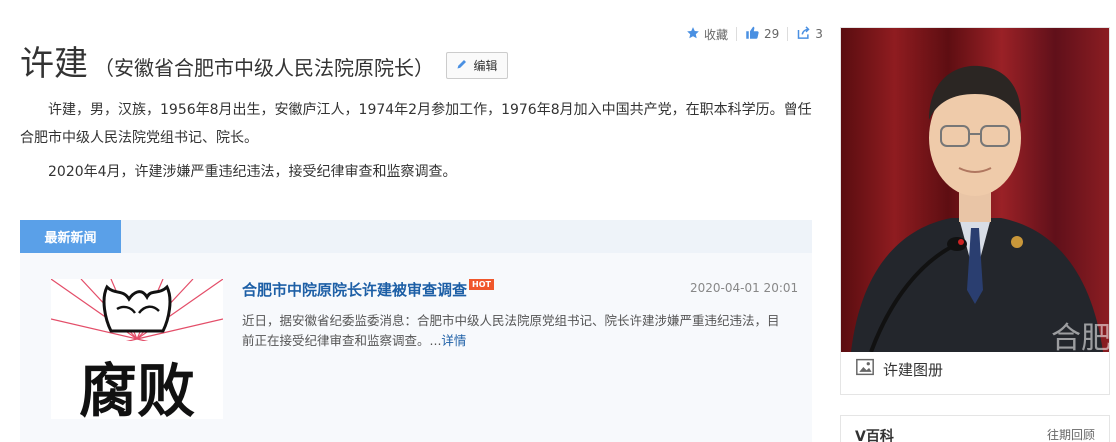 This screenshot has width=1116, height=442. Describe the element at coordinates (865, 369) in the screenshot. I see `image-icon` at that location.